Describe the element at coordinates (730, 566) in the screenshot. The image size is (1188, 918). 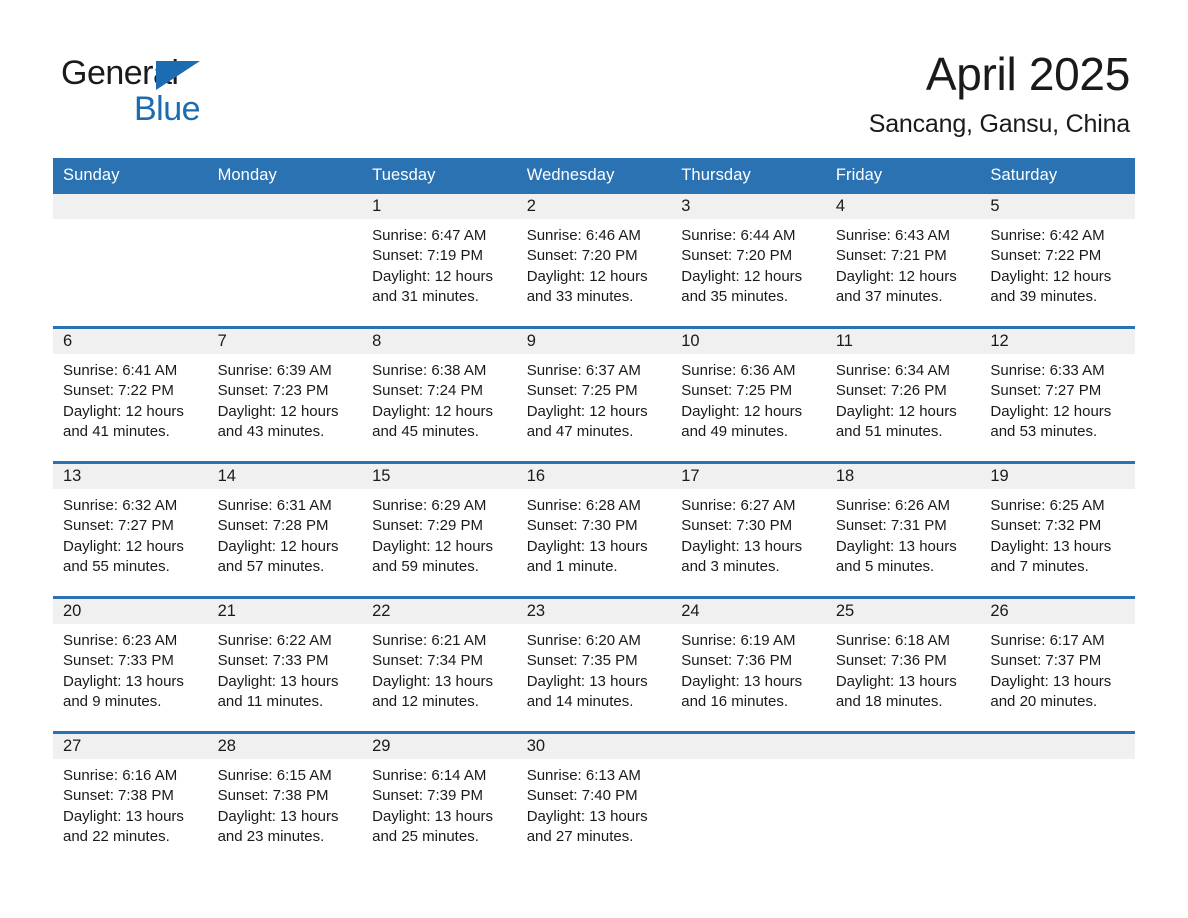
I see `daylight-text-line2: and 3 minutes.` at that location.